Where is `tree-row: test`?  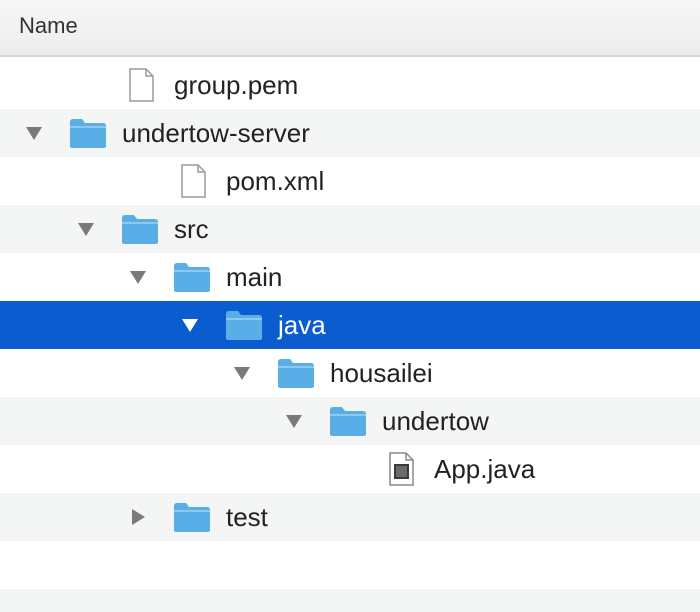
tree-row: test is located at coordinates (350, 517).